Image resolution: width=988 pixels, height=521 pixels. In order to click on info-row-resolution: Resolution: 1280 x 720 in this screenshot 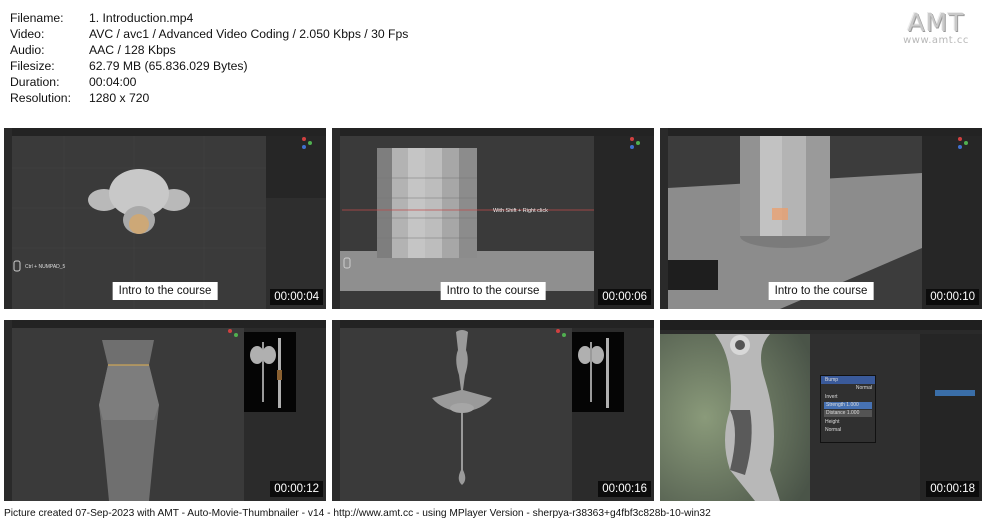, I will do `click(209, 98)`.